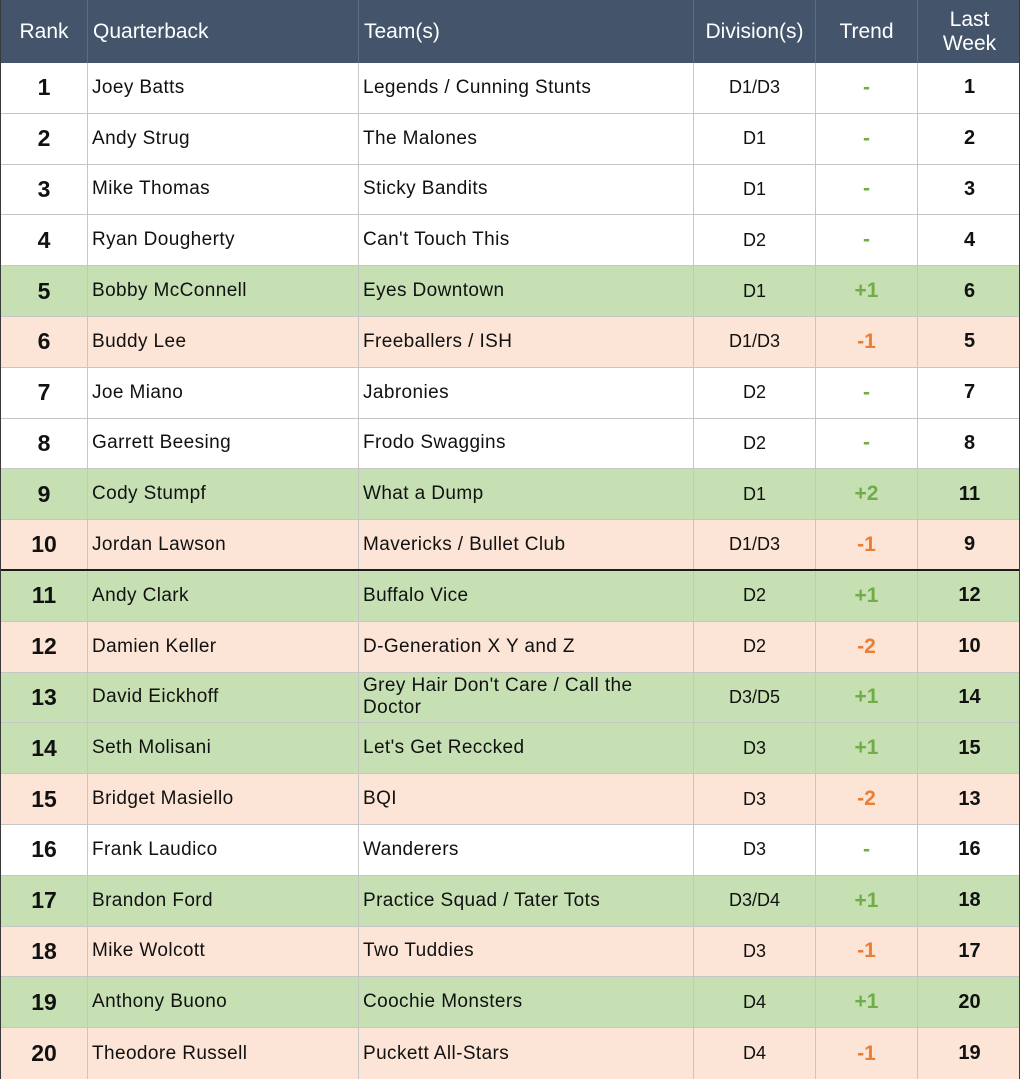 This screenshot has height=1080, width=1022. I want to click on team-cell: Jabronies, so click(526, 392).